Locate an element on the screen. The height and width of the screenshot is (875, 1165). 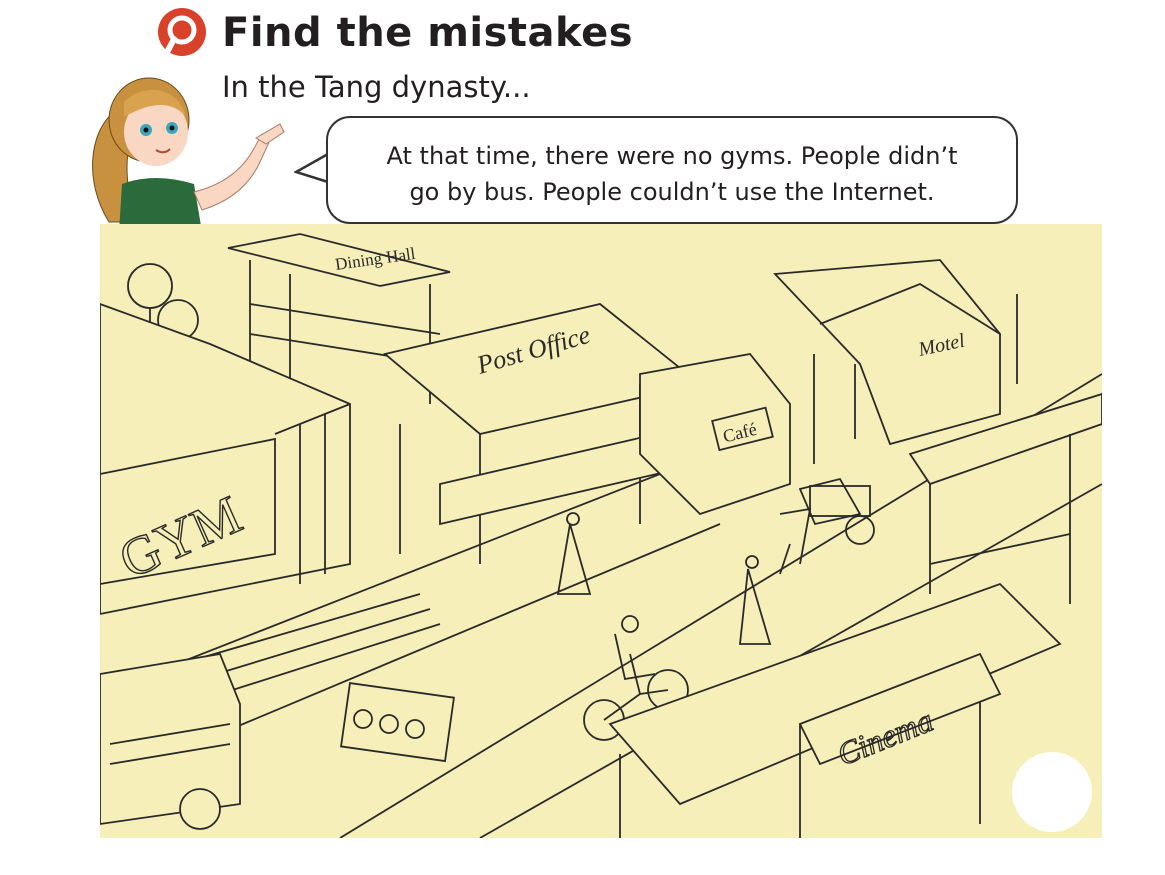
bus is located at coordinates (170, 741).